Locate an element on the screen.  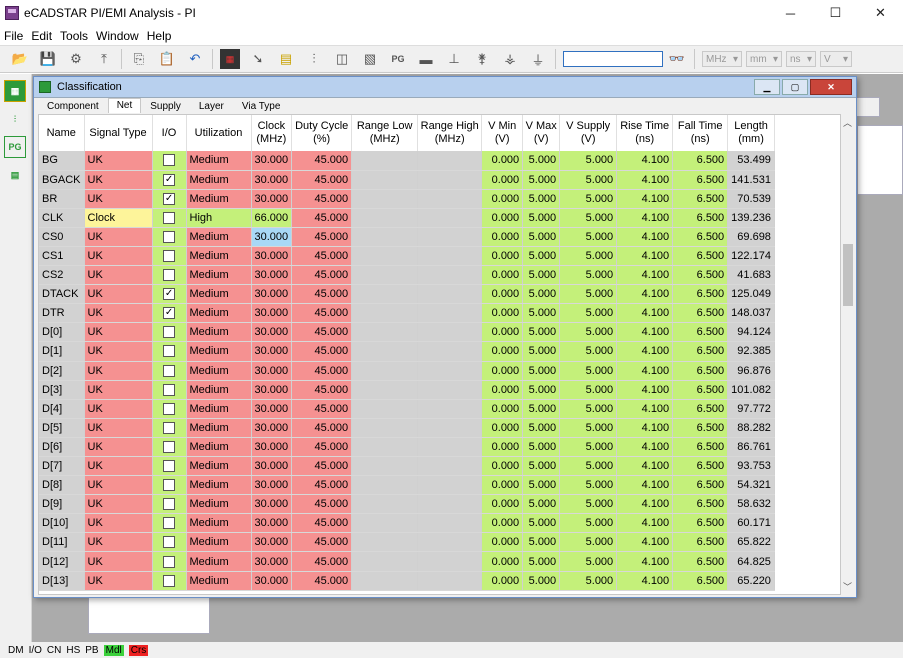
export-icon: ⤒ is located at coordinates (104, 59).